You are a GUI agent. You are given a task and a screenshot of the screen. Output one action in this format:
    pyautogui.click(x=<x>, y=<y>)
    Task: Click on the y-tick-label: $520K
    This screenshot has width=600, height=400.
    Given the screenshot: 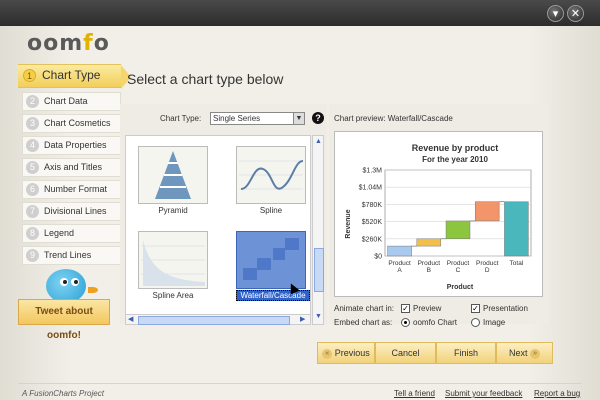 What is the action you would take?
    pyautogui.click(x=372, y=222)
    